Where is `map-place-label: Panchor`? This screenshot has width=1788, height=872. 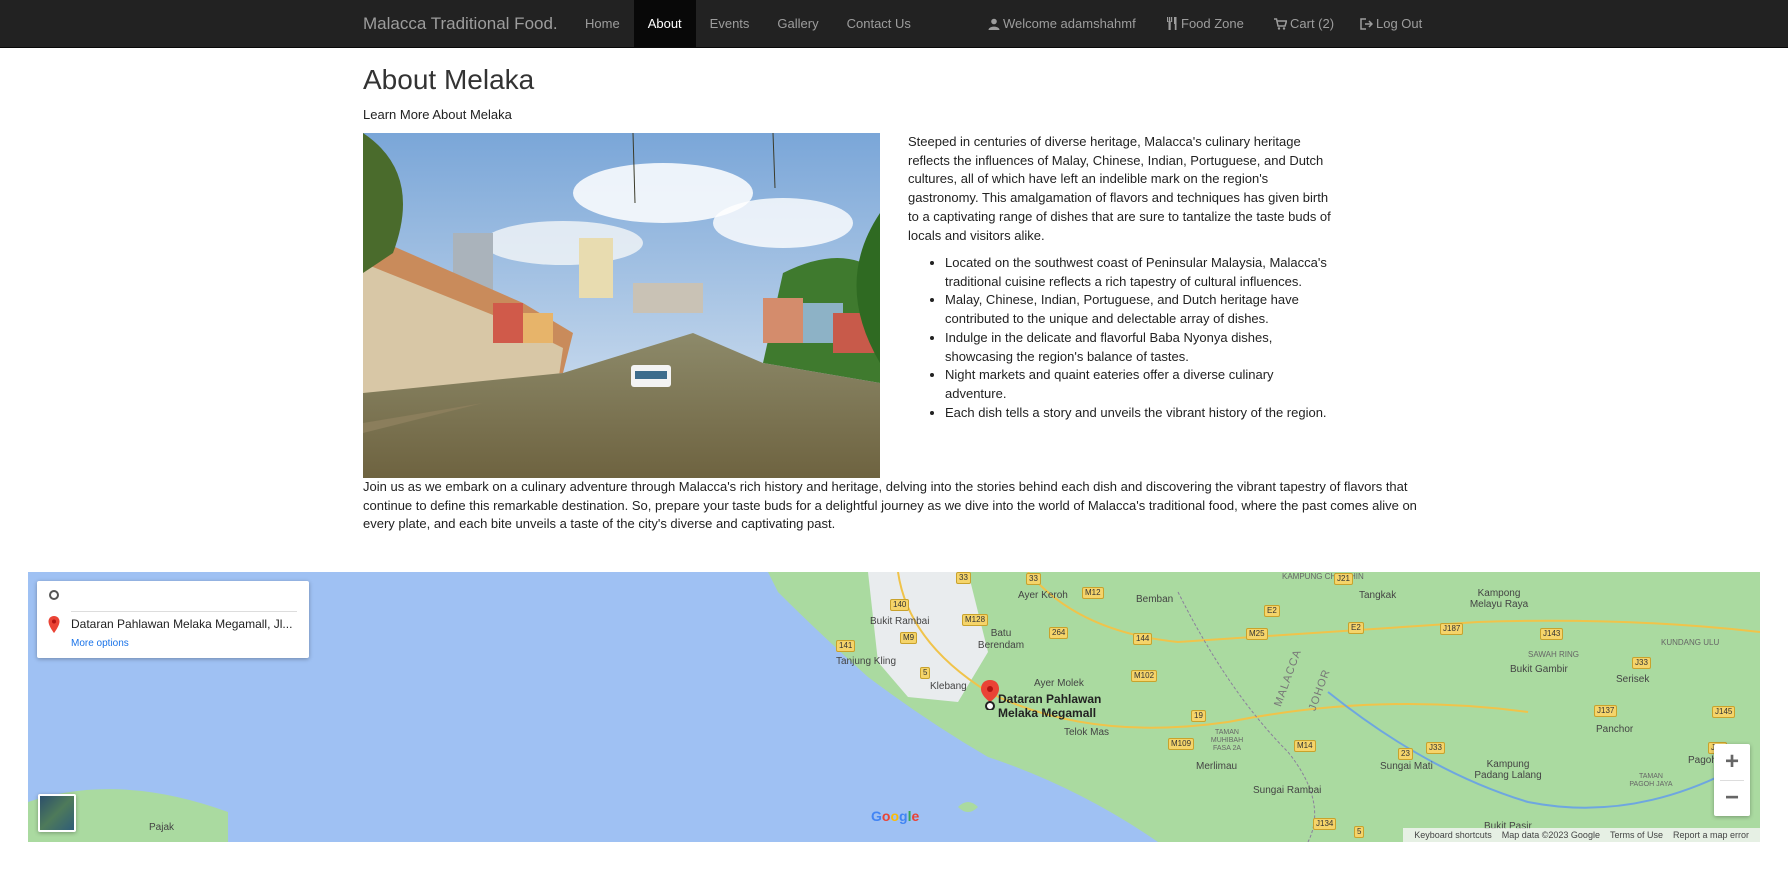
map-place-label: Panchor is located at coordinates (1615, 729).